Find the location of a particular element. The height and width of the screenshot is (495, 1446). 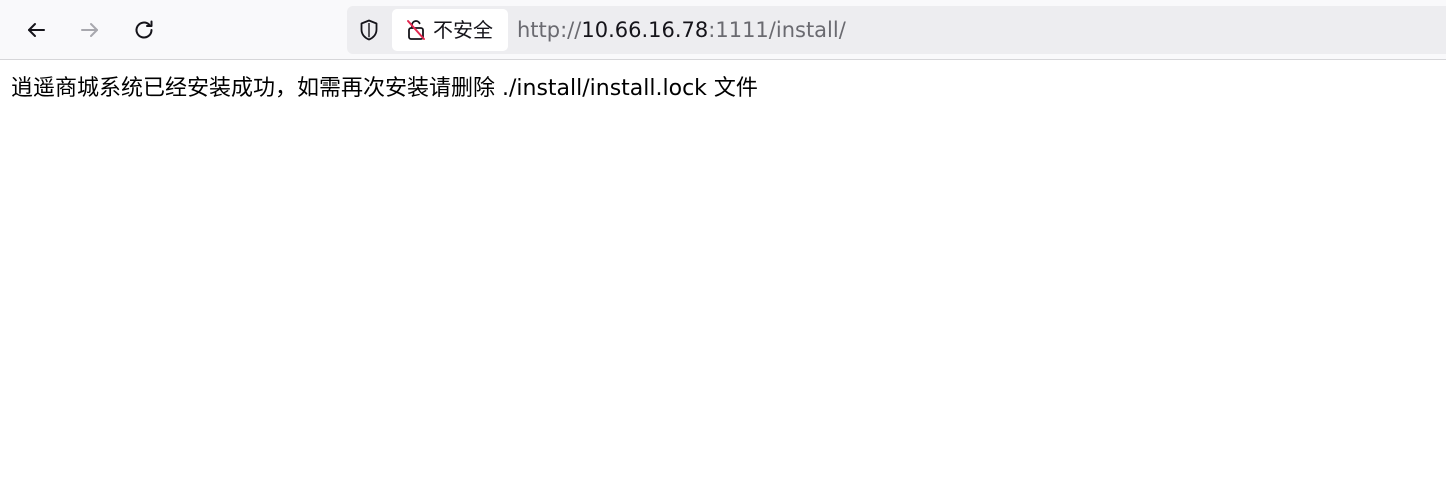

url-host: 10.66.16.78 is located at coordinates (645, 30).